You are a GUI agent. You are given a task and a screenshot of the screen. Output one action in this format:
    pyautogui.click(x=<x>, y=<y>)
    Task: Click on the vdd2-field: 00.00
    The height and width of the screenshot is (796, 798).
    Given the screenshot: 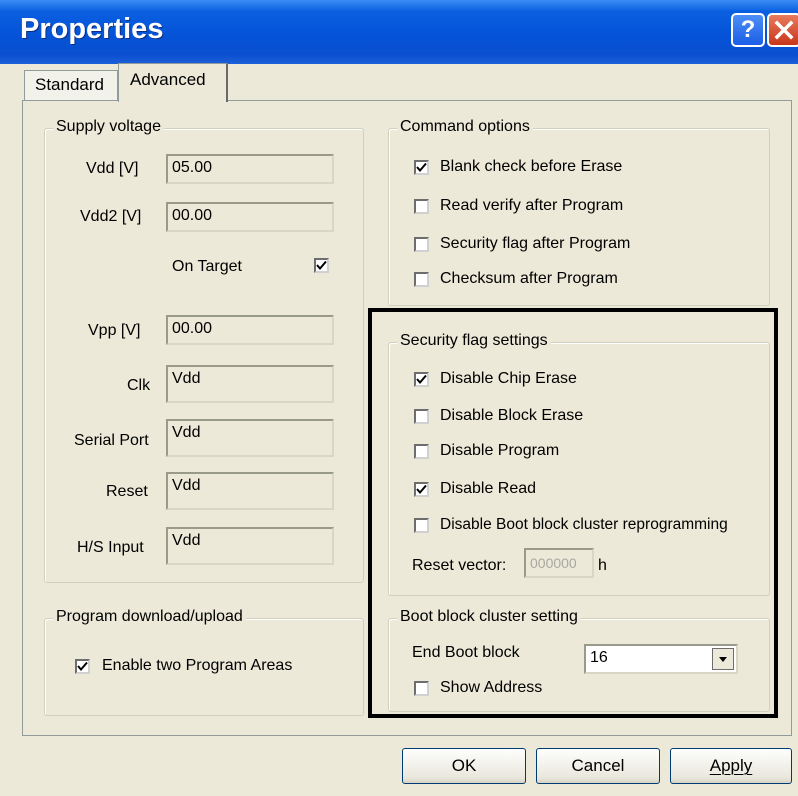 What is the action you would take?
    pyautogui.click(x=250, y=217)
    